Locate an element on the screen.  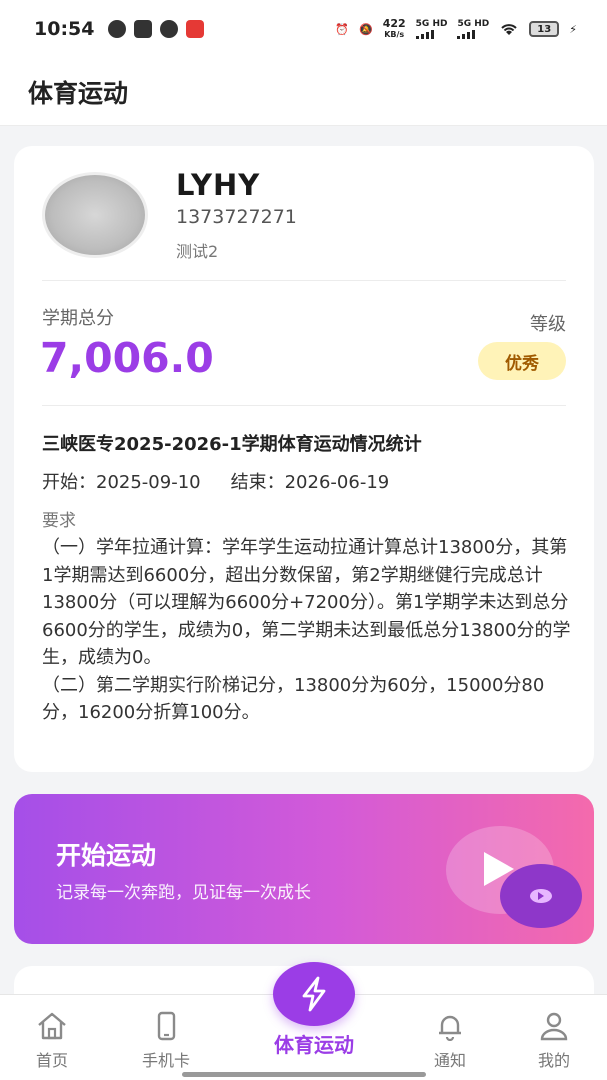
app-header: 体育运动 is located at coordinates (303, 92).